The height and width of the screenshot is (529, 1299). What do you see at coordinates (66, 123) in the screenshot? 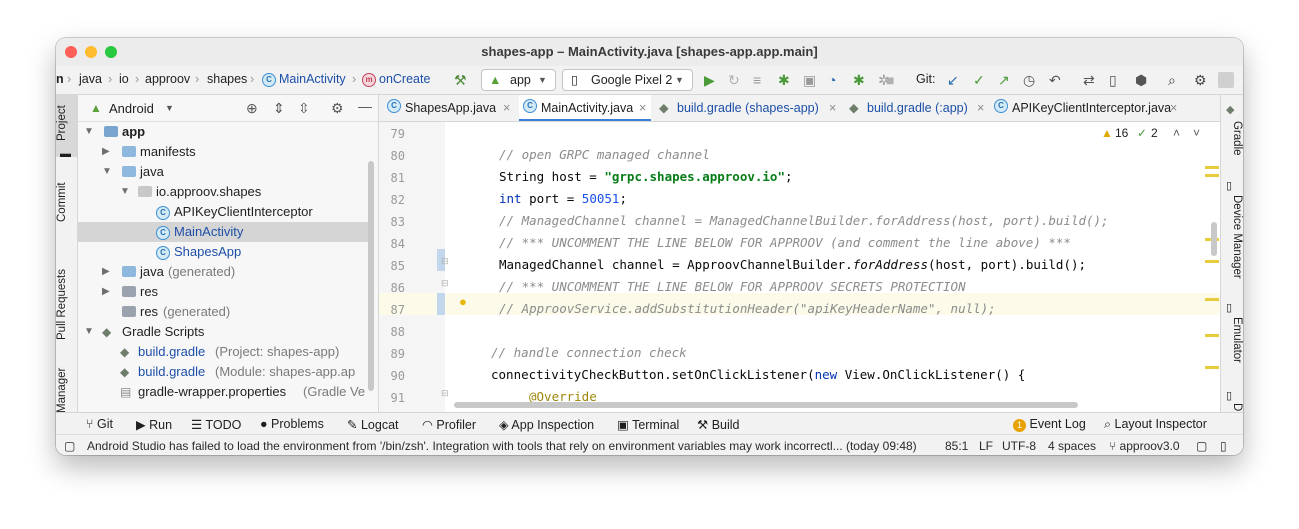
I see `tab-project: Project` at bounding box center [66, 123].